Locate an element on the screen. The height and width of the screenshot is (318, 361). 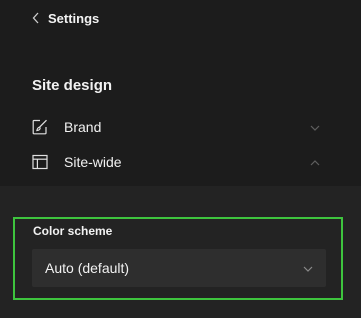
back-label: Settings is located at coordinates (74, 18).